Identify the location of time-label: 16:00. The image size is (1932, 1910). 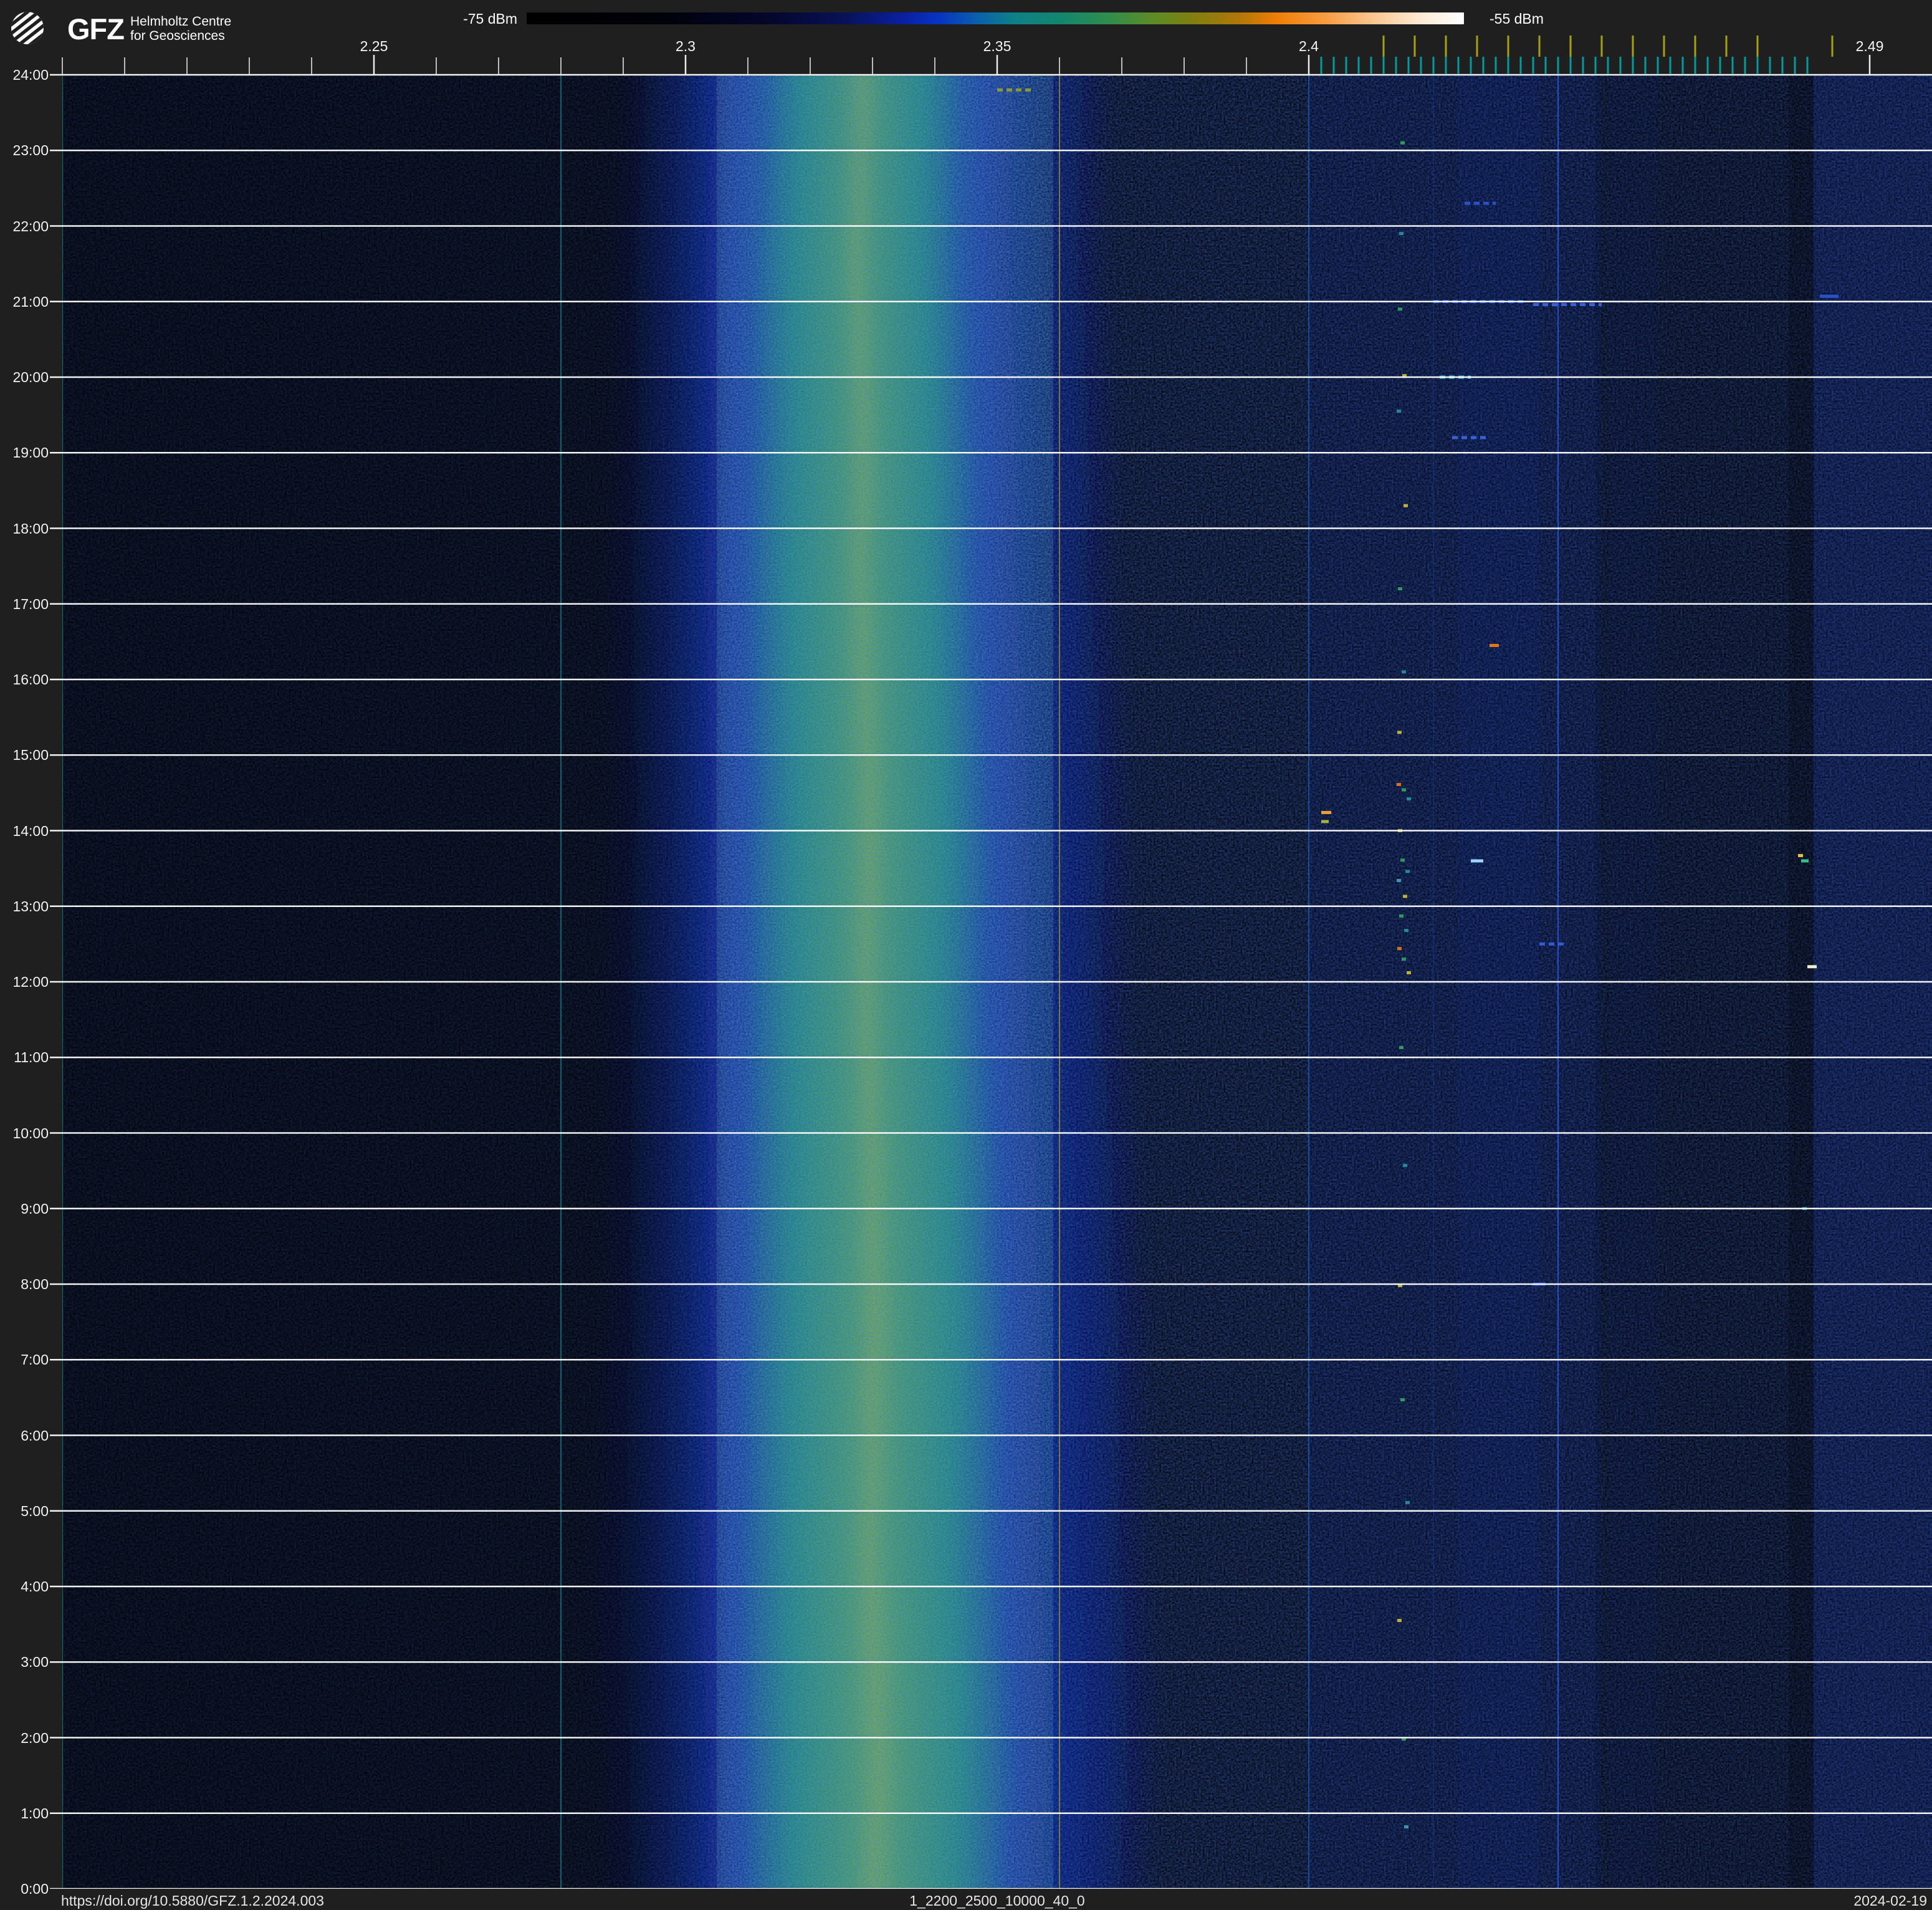
(30, 679).